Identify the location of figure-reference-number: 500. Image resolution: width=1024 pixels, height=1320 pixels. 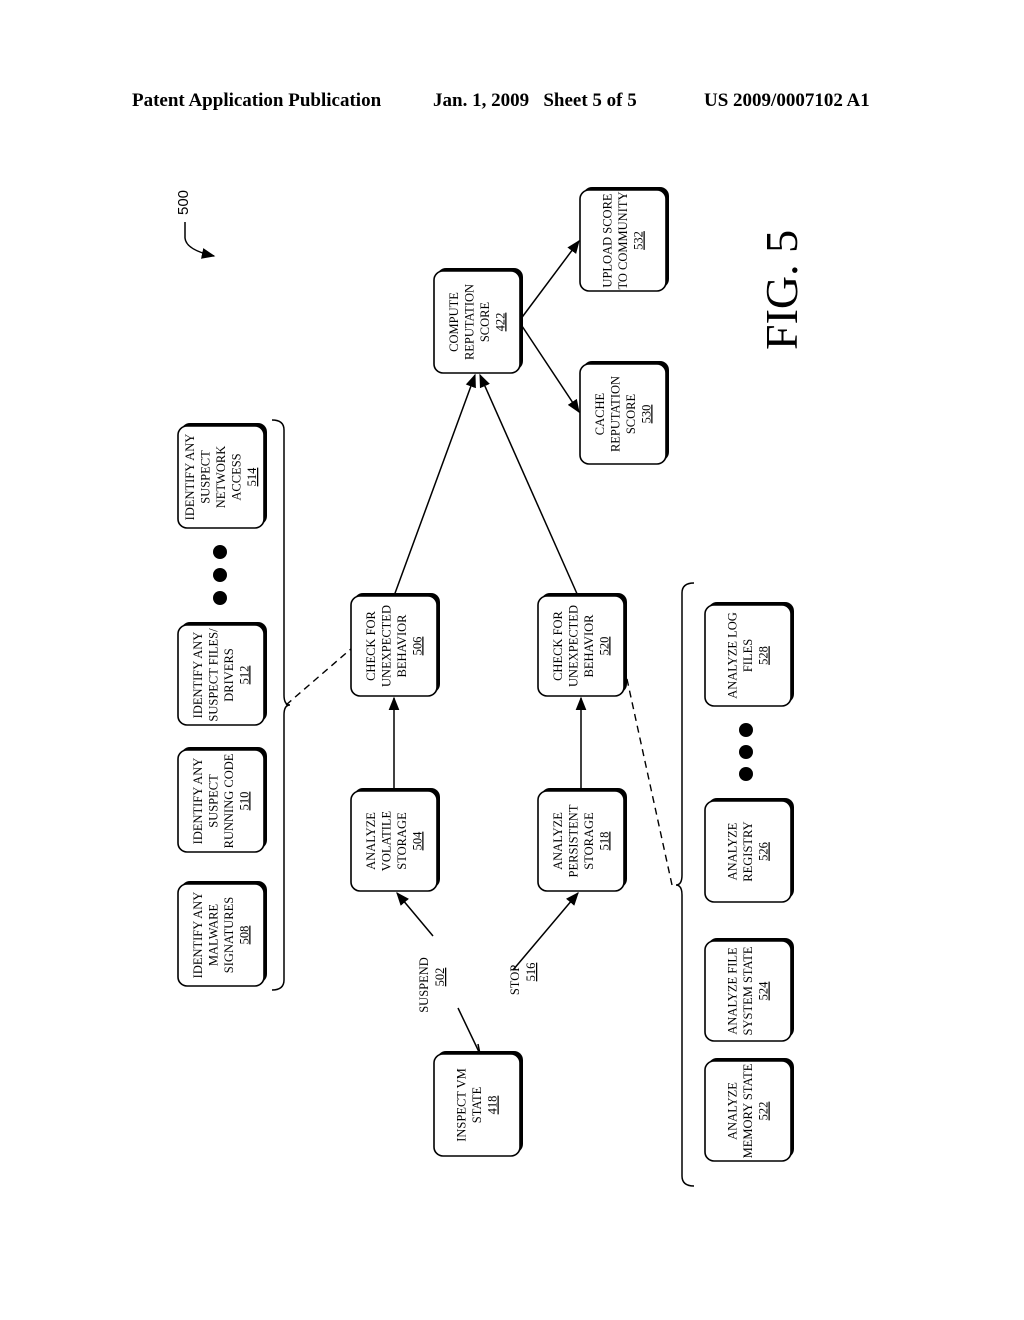
(183, 202).